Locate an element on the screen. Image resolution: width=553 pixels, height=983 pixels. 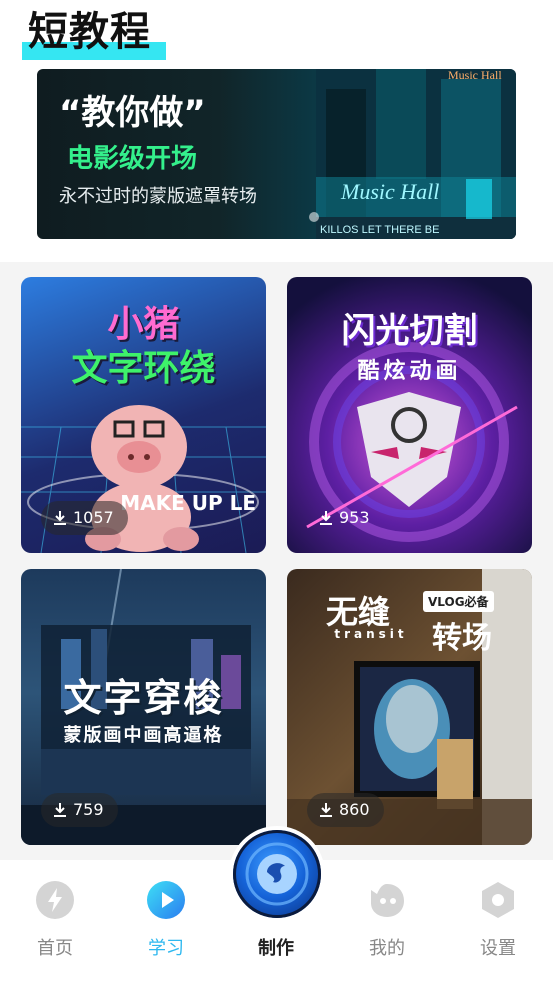
page-title-wrap: 短教程 is located at coordinates (94, 33).